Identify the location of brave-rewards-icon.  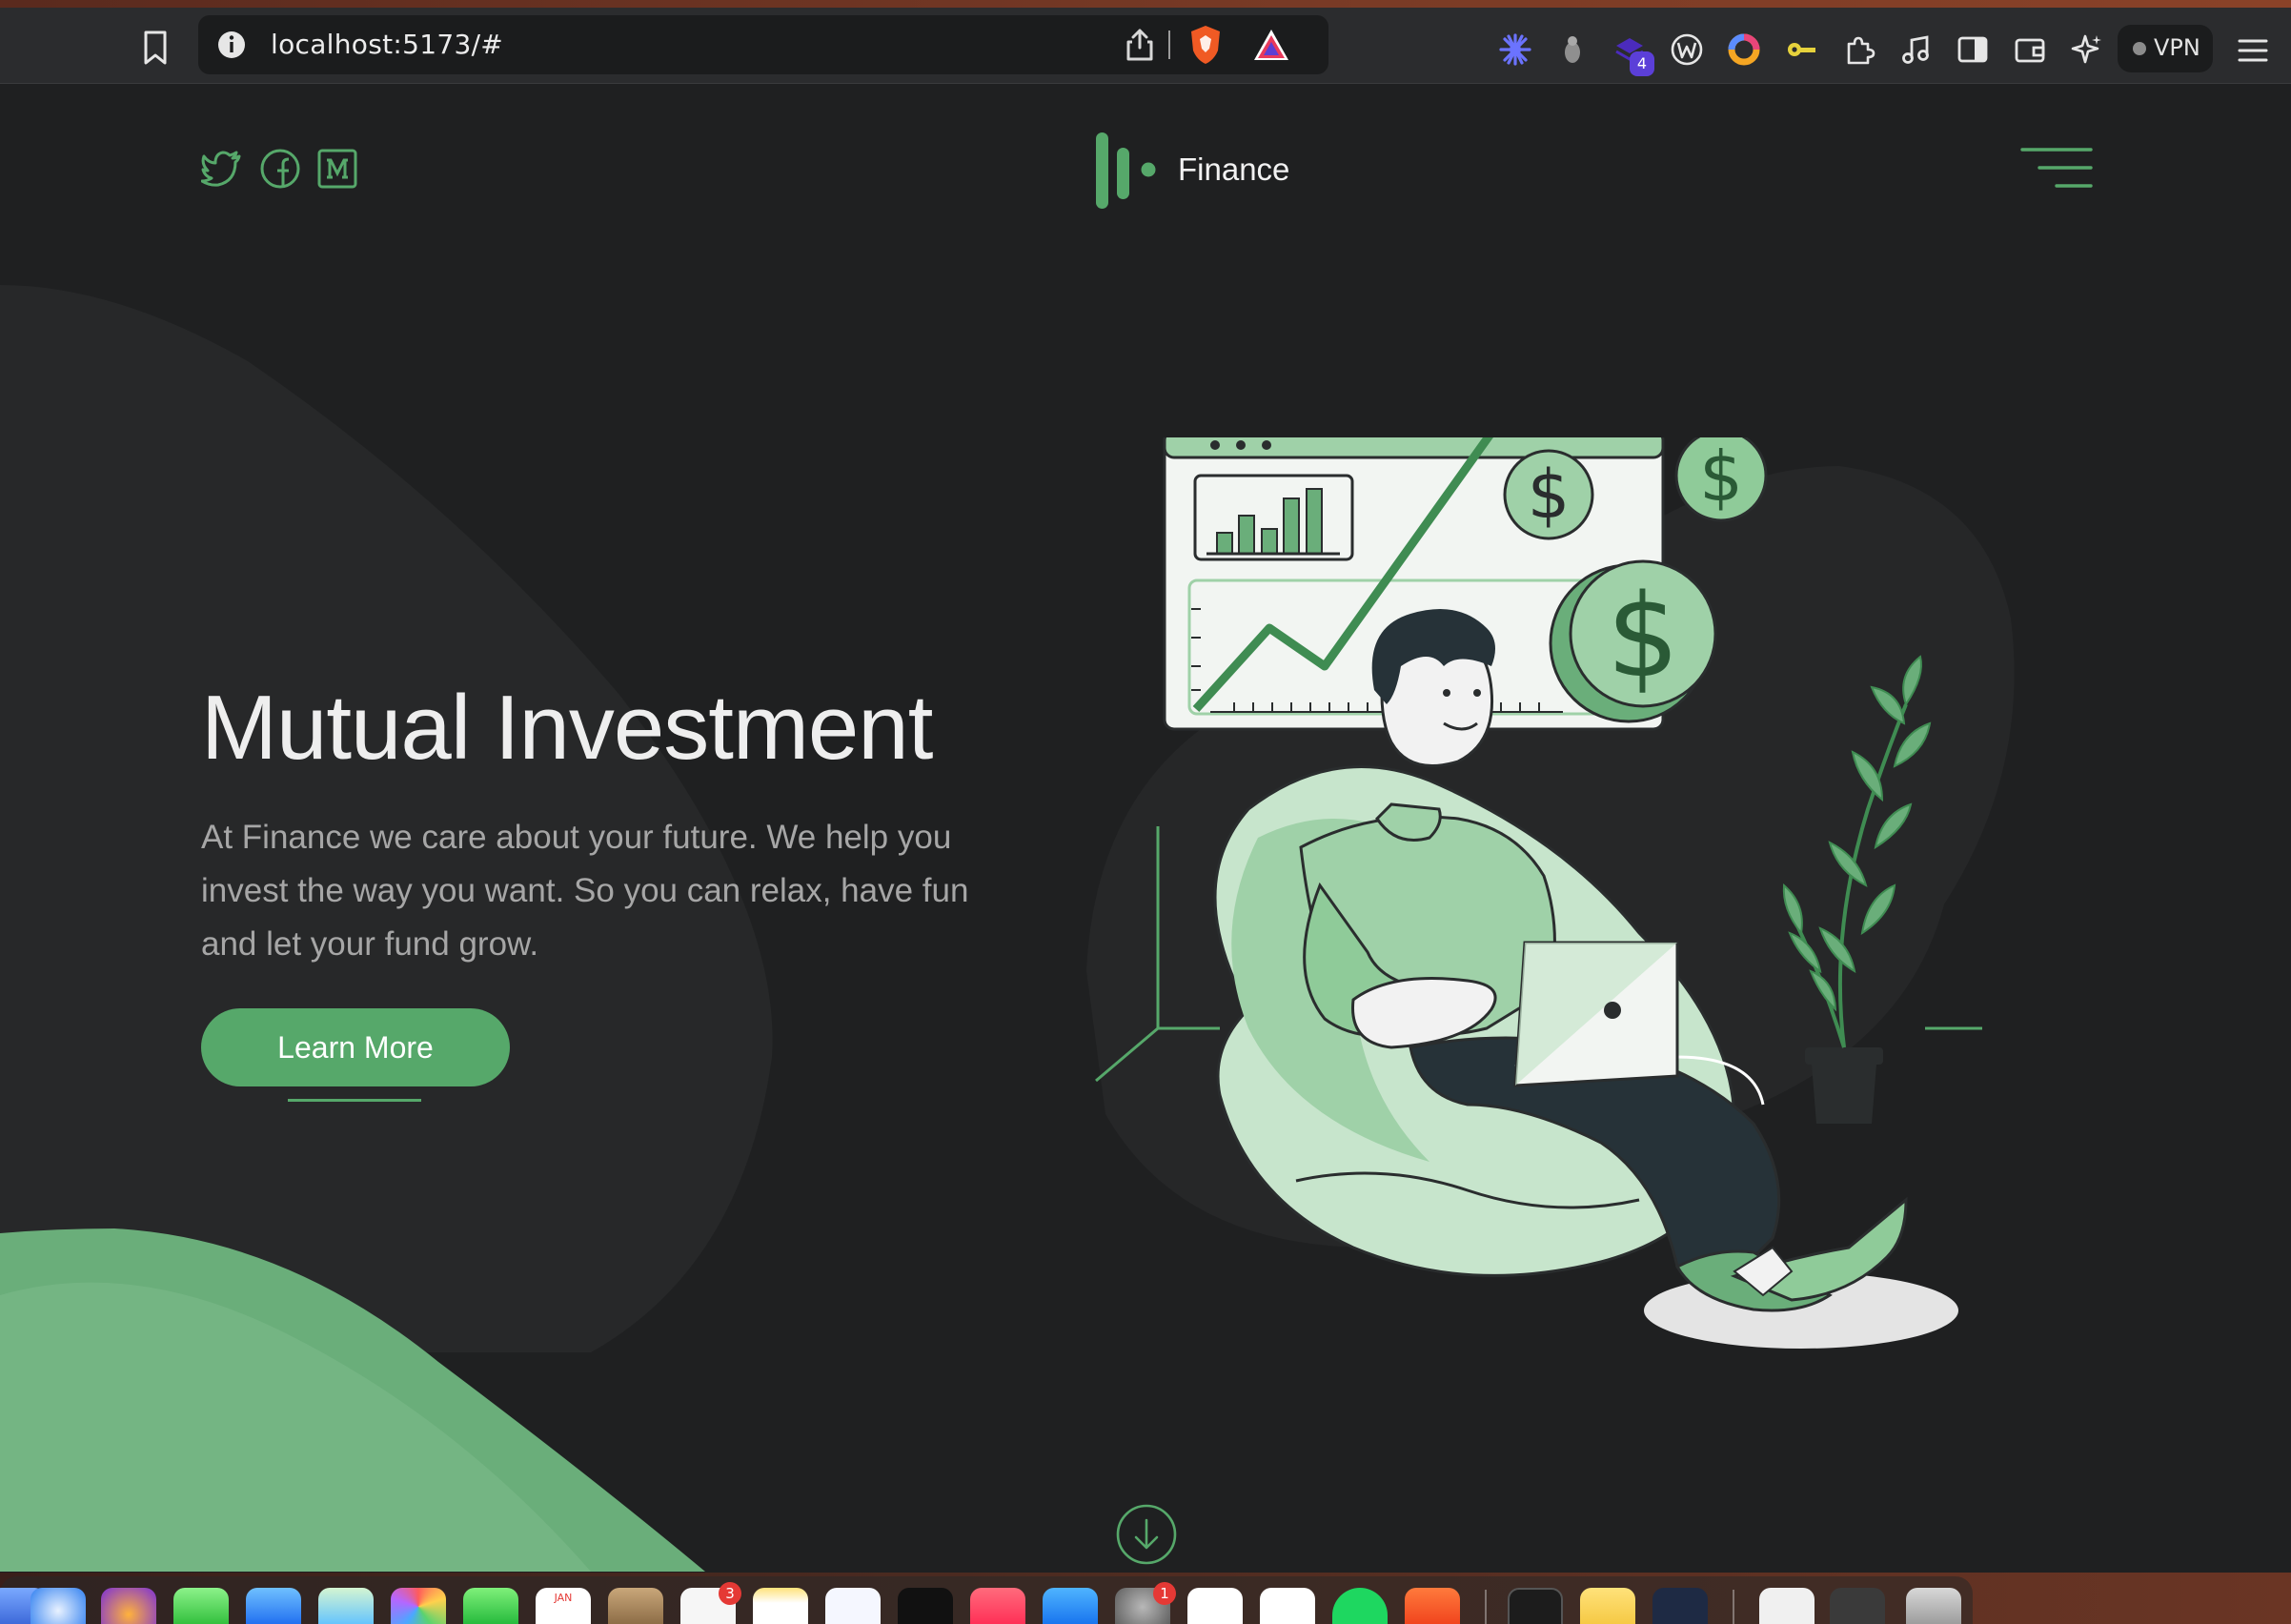
(1271, 45).